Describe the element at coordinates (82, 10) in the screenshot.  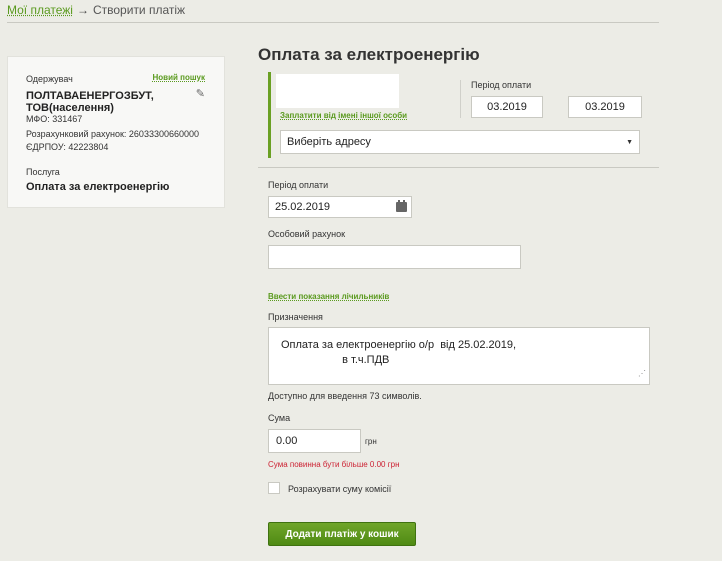
I see `breadcrumb-arrow: →` at that location.